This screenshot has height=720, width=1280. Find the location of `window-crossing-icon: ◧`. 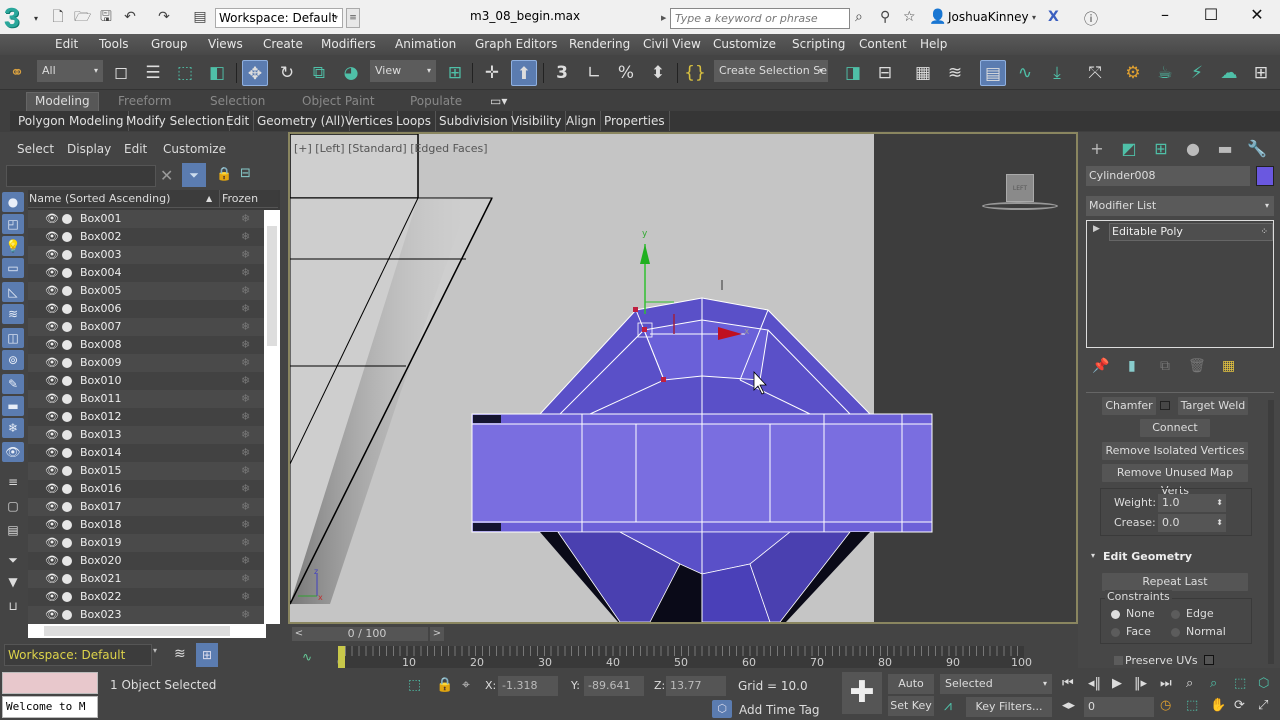

window-crossing-icon: ◧ is located at coordinates (217, 73).